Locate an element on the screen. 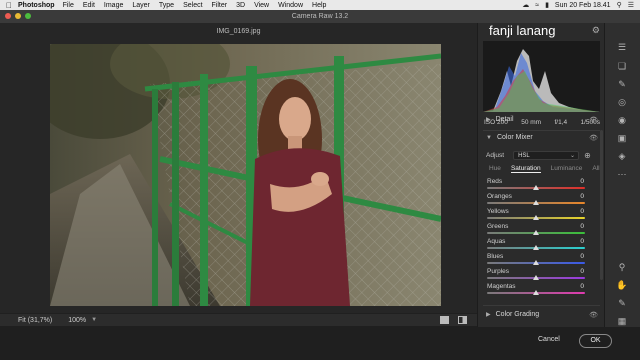 The width and height of the screenshot is (640, 360). creative-cloud-icon: ☁ is located at coordinates (525, 5).